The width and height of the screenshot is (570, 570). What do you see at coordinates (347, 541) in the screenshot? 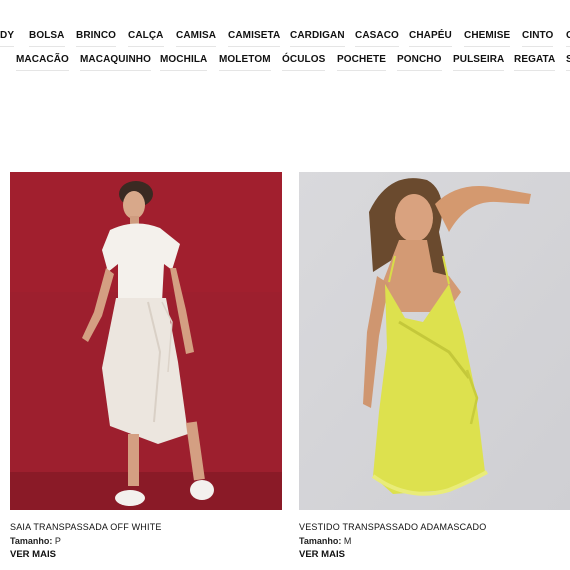
I see `size-value: M` at bounding box center [347, 541].